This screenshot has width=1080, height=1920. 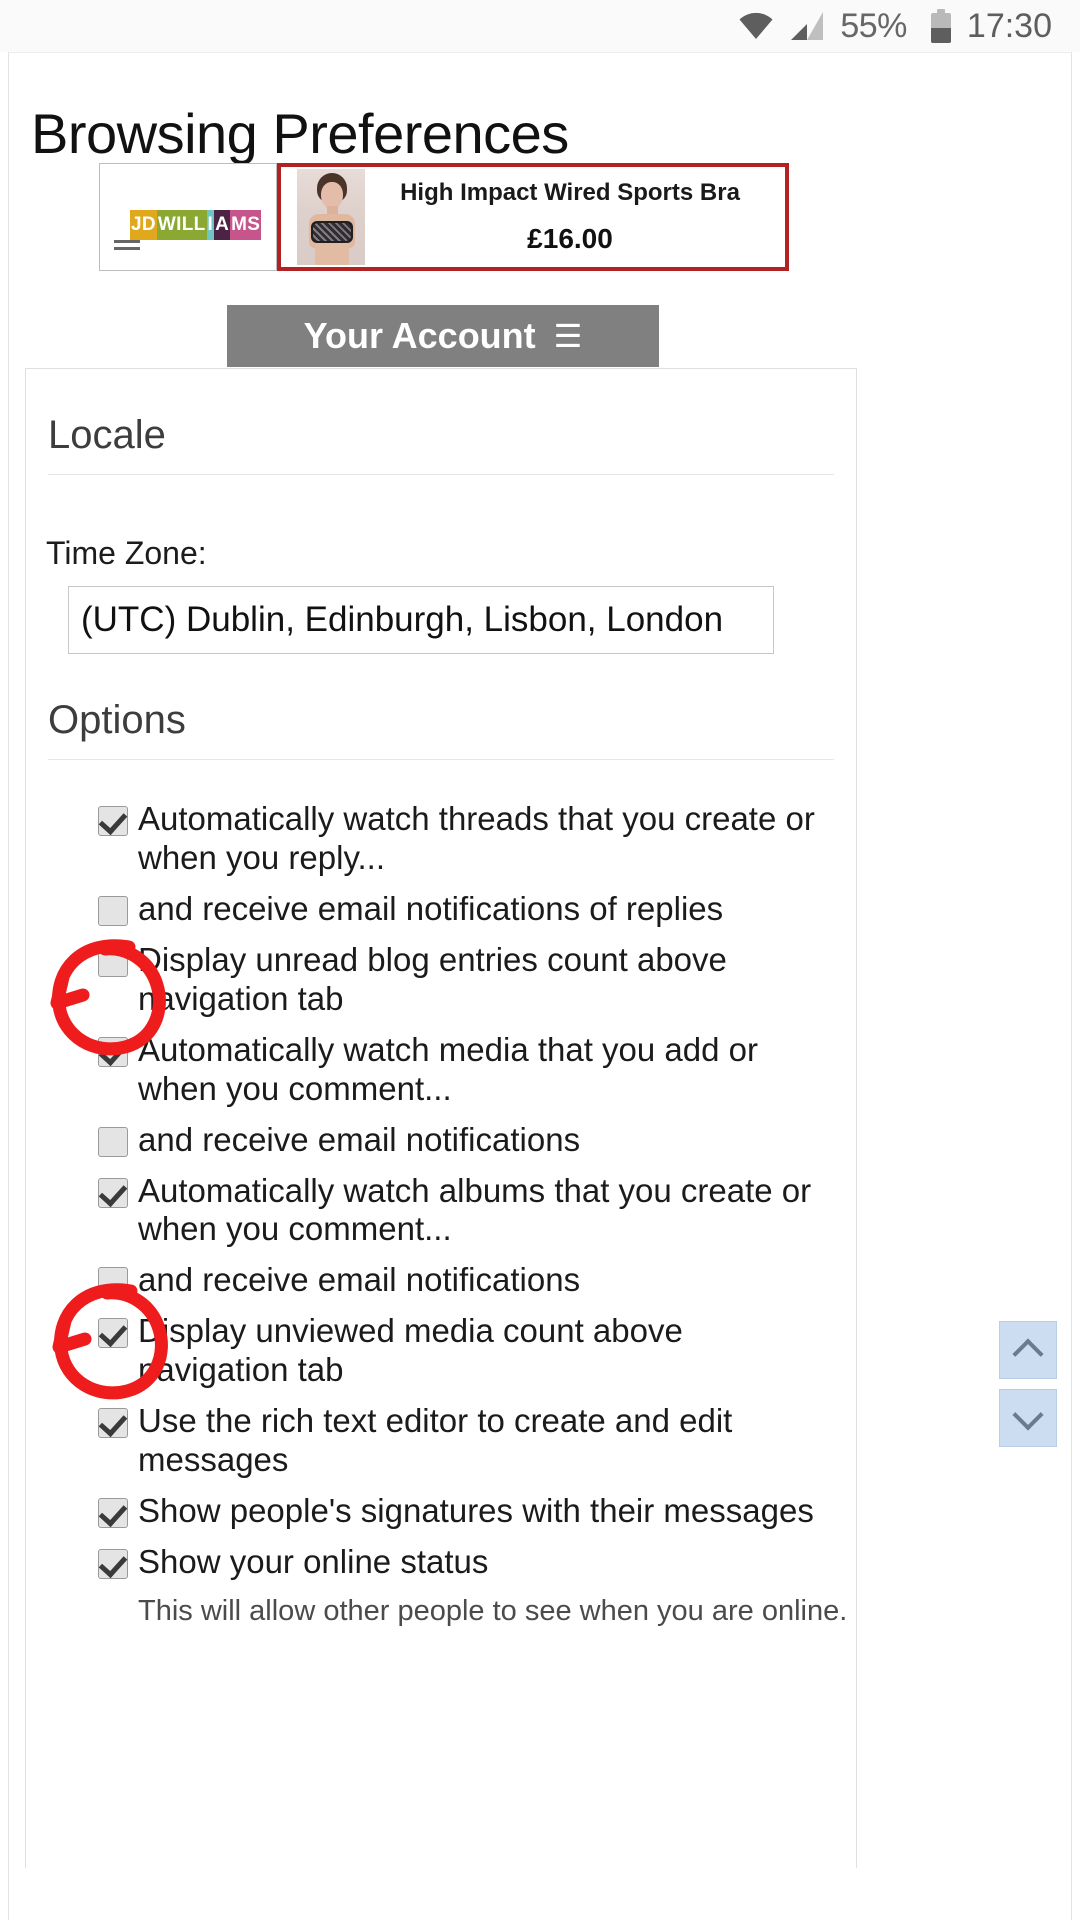 What do you see at coordinates (402, 619) in the screenshot?
I see `timezone-value: (UTC) Dublin, Edinburgh, Lisbon, London` at bounding box center [402, 619].